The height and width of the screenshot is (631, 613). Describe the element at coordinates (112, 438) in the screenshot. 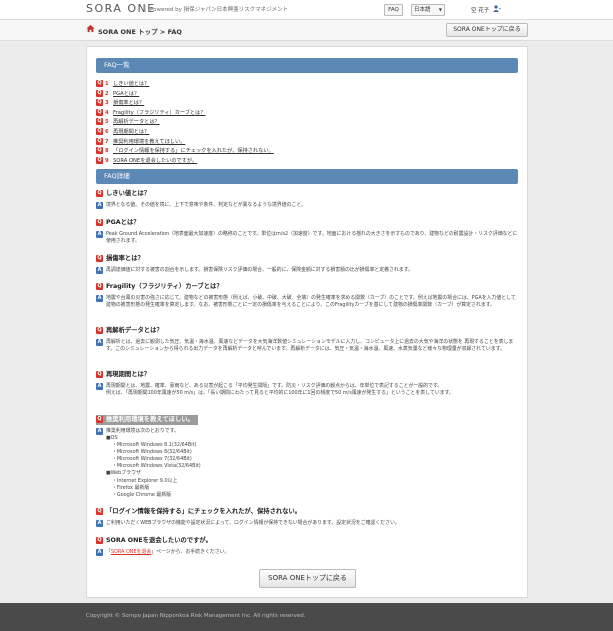

I see `environment-item: ■OS` at that location.